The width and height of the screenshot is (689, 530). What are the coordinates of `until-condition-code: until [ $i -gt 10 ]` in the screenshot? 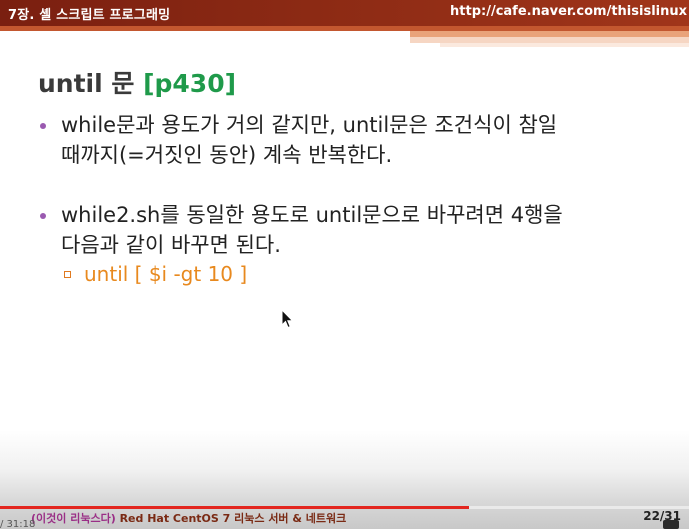 It's located at (166, 274).